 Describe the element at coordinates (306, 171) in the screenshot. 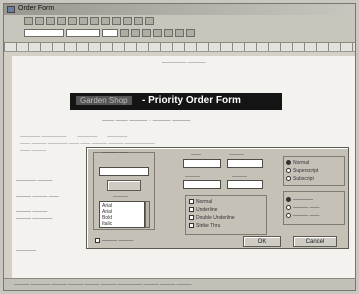

I see `option-label: Superscript` at that location.